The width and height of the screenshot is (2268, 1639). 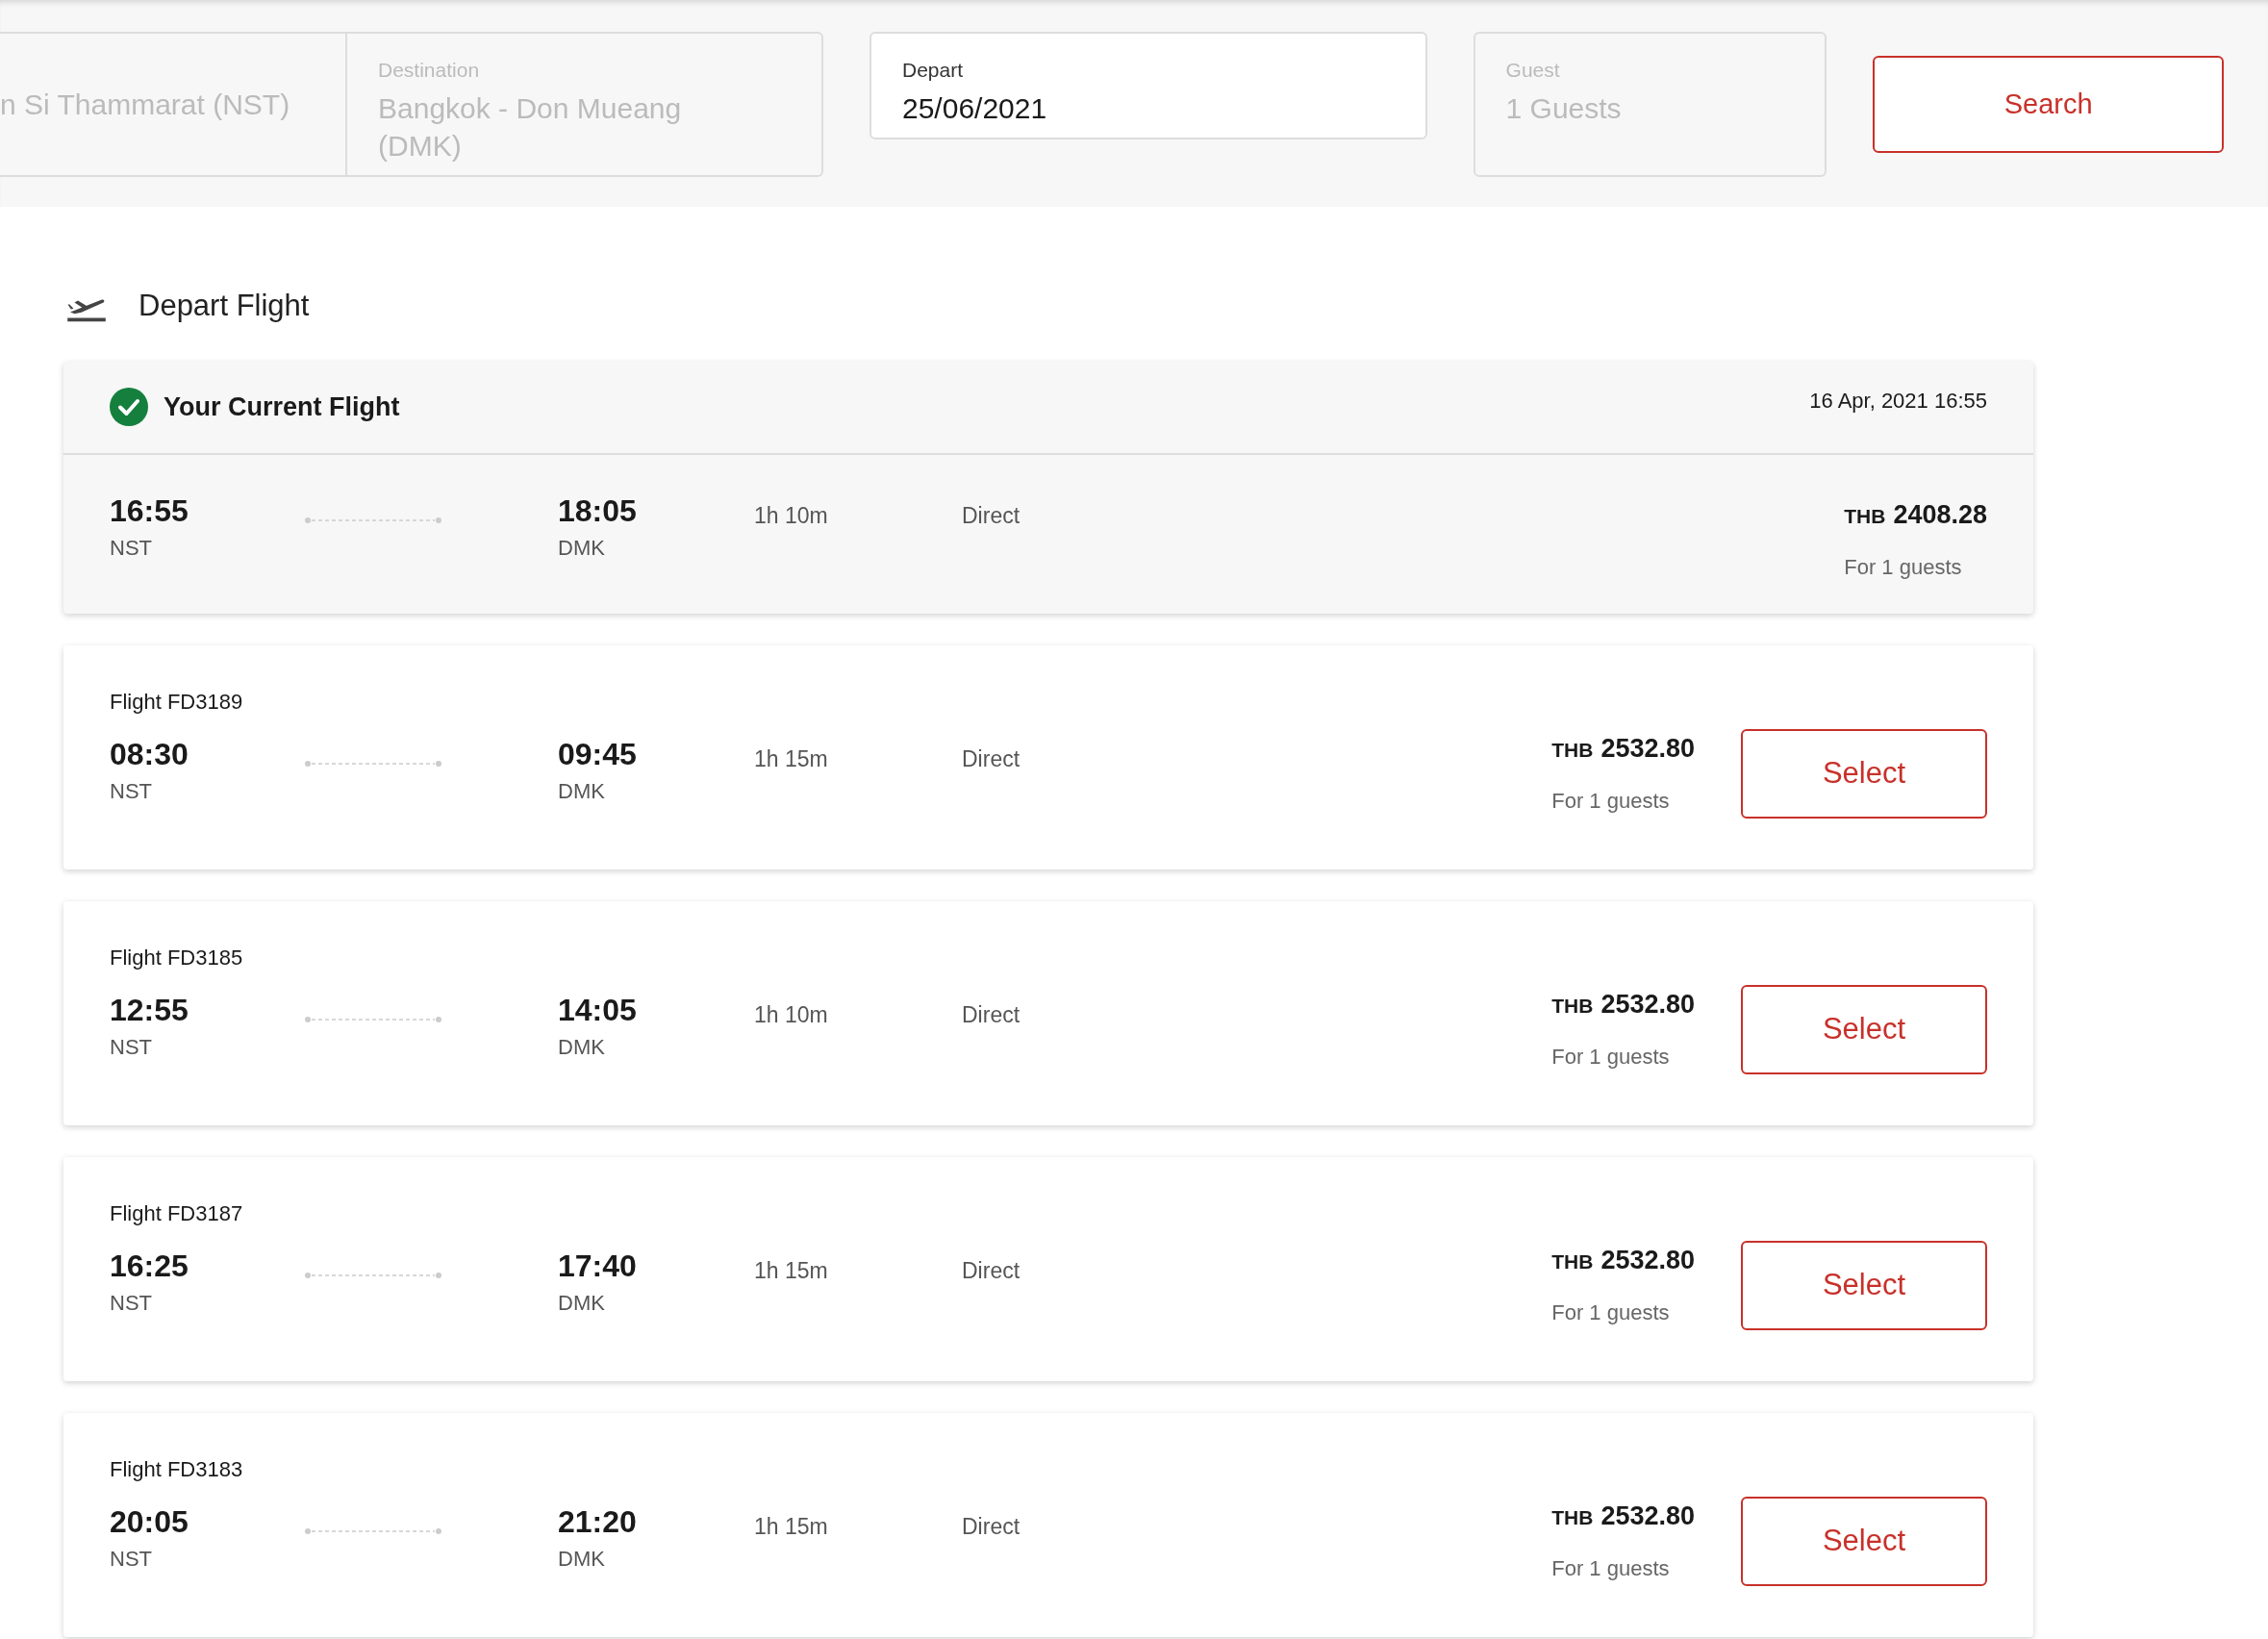 What do you see at coordinates (1148, 85) in the screenshot?
I see `input-field: Depart 25/06/2021` at bounding box center [1148, 85].